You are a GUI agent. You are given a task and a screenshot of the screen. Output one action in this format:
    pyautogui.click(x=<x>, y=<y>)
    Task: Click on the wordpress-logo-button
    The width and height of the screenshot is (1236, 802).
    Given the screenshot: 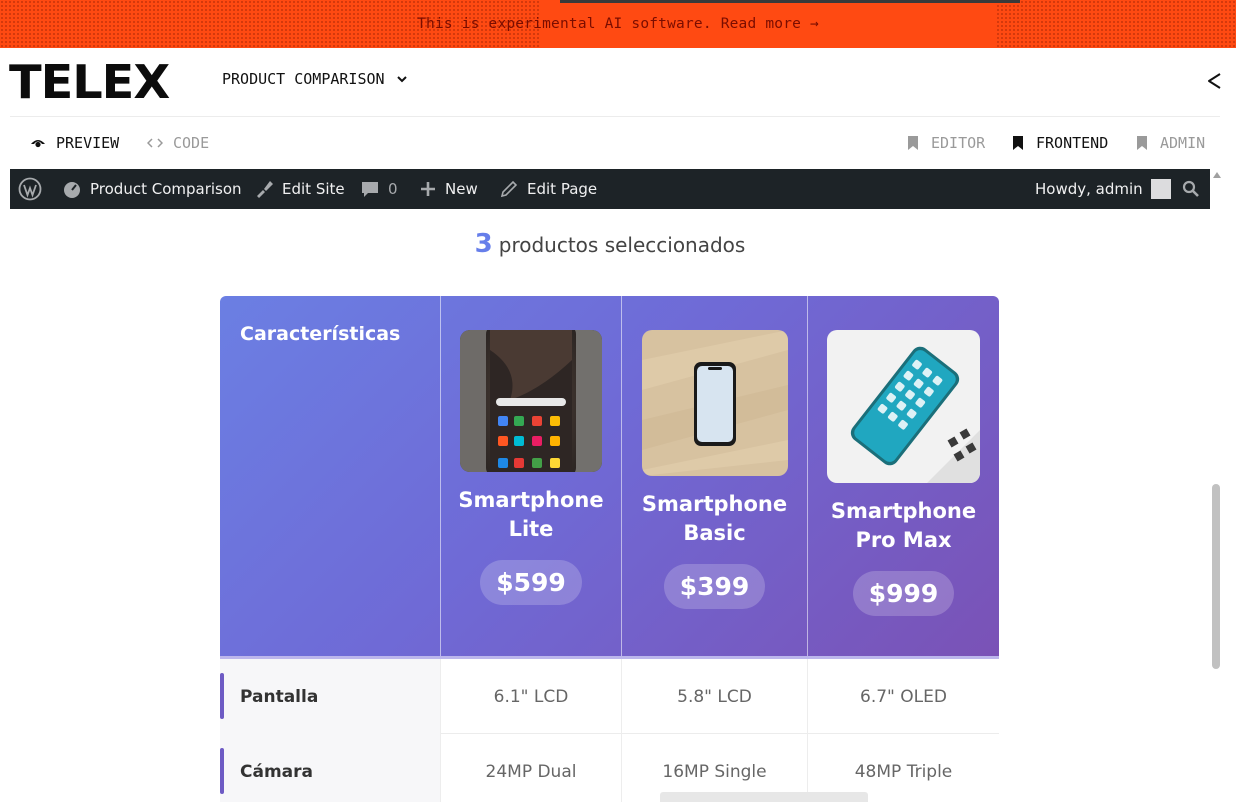 What is the action you would take?
    pyautogui.click(x=30, y=189)
    